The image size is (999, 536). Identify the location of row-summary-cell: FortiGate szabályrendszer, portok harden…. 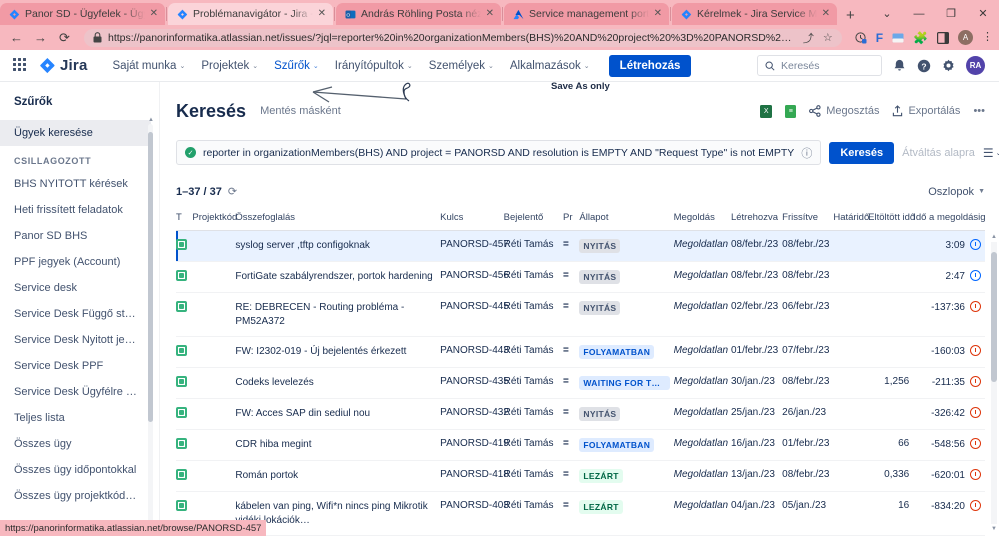
(338, 277).